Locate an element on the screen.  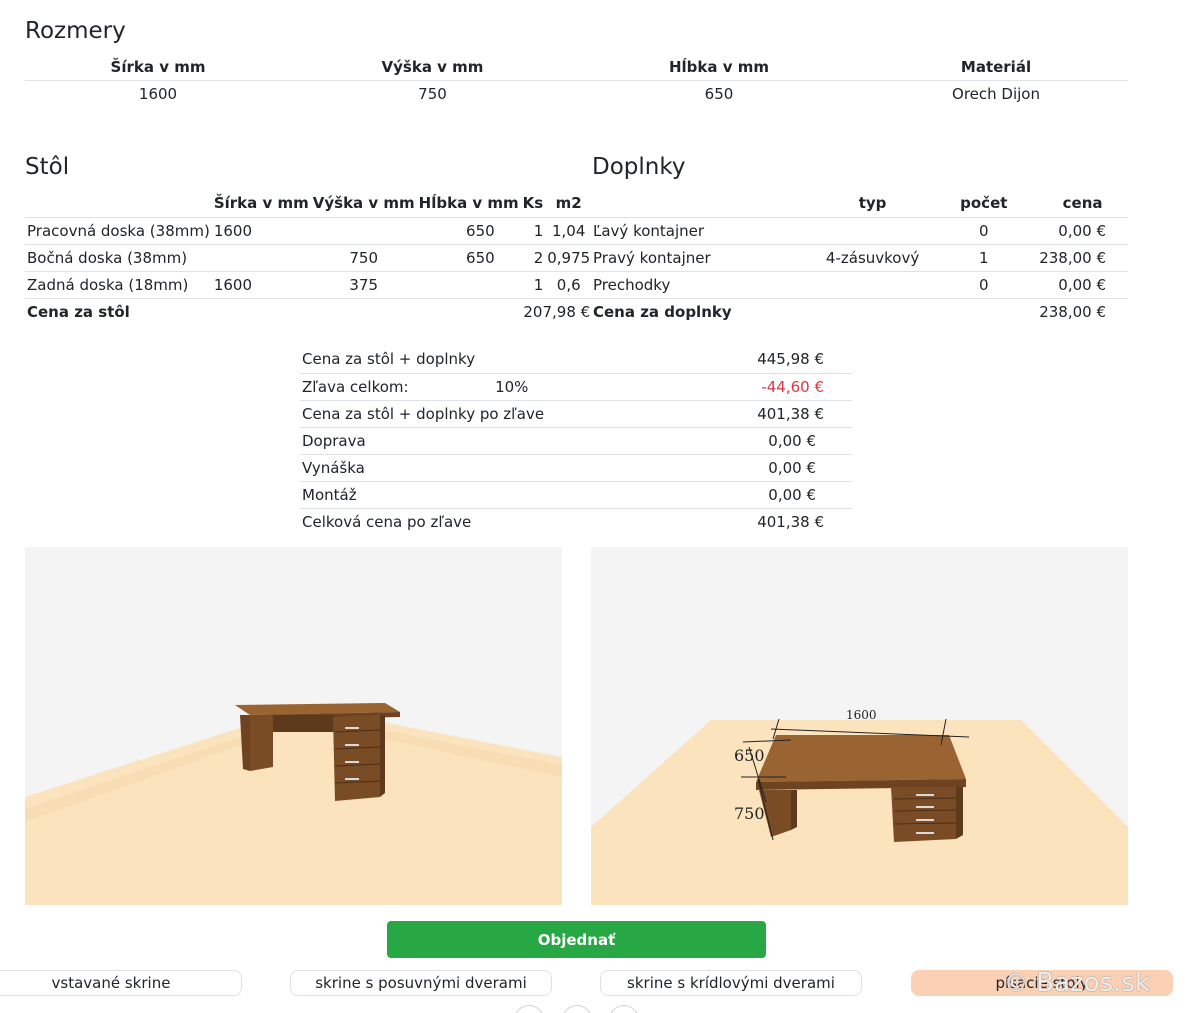
discount-value: -44,60 € is located at coordinates (754, 387).